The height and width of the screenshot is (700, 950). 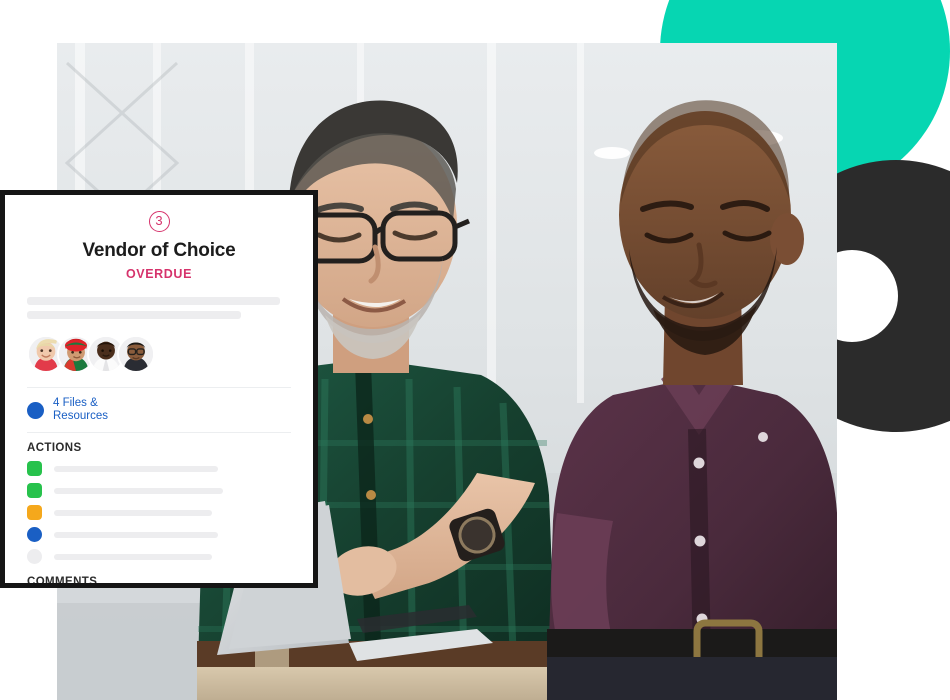 I want to click on page-title: Vendor of Choice, so click(x=159, y=250).